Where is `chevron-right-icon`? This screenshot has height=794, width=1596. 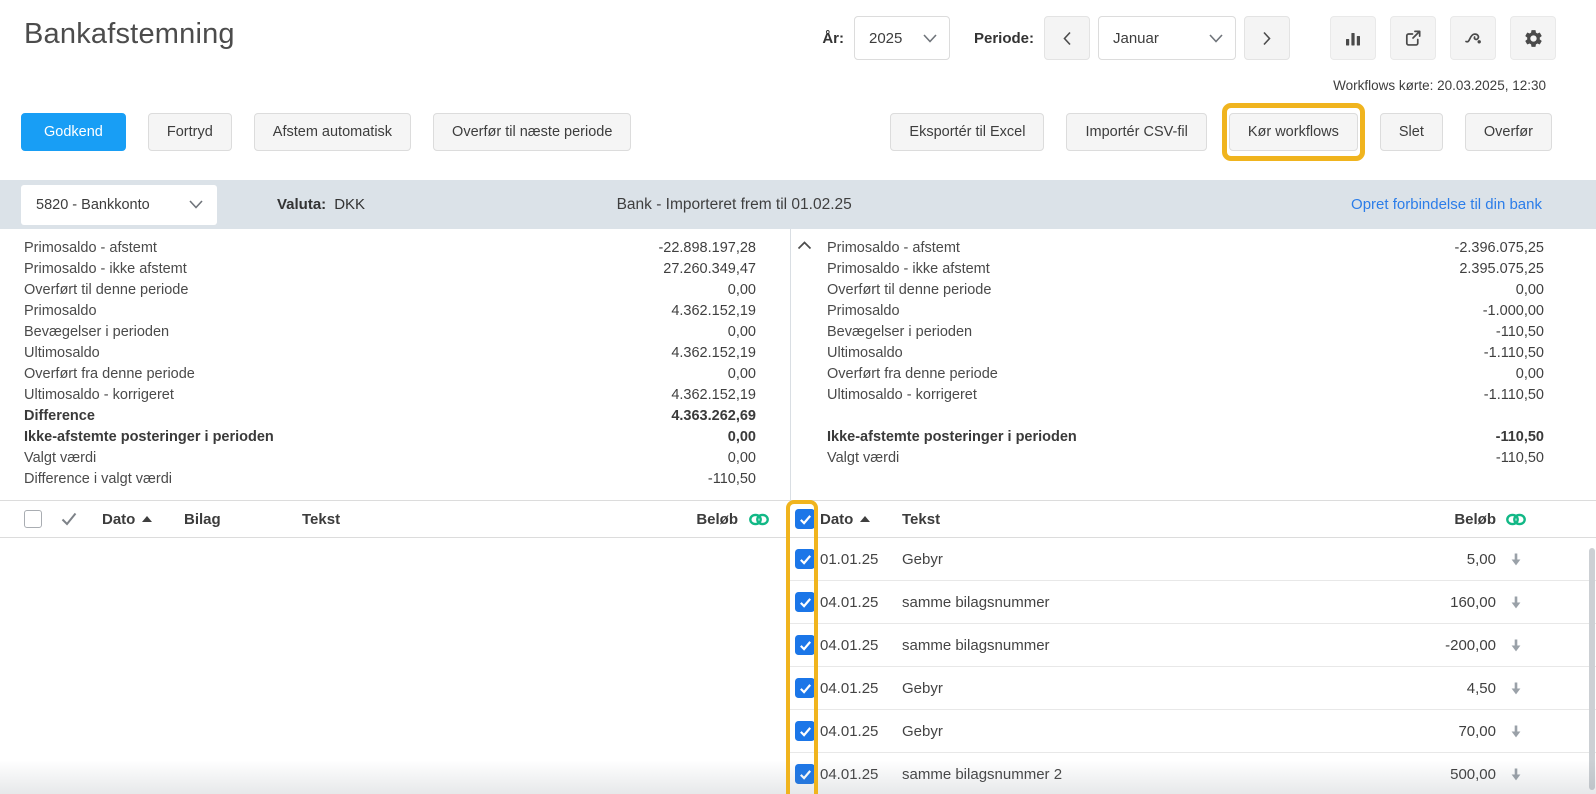
chevron-right-icon is located at coordinates (1267, 38).